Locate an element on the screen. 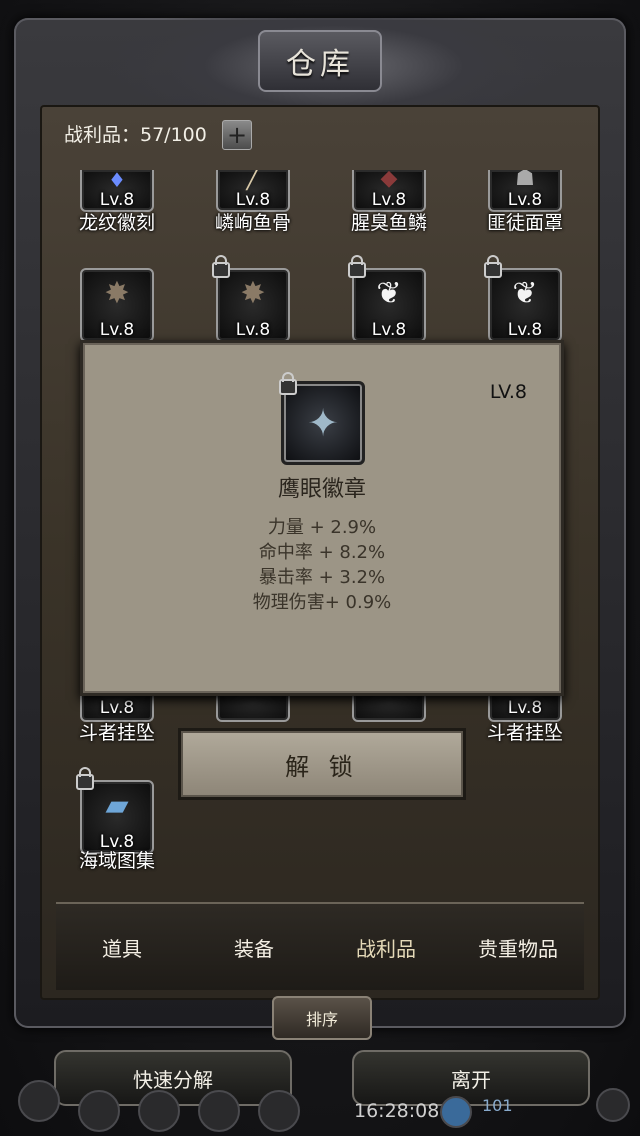 Image resolution: width=640 pixels, height=1136 pixels. book-icon: ▰ is located at coordinates (117, 805).